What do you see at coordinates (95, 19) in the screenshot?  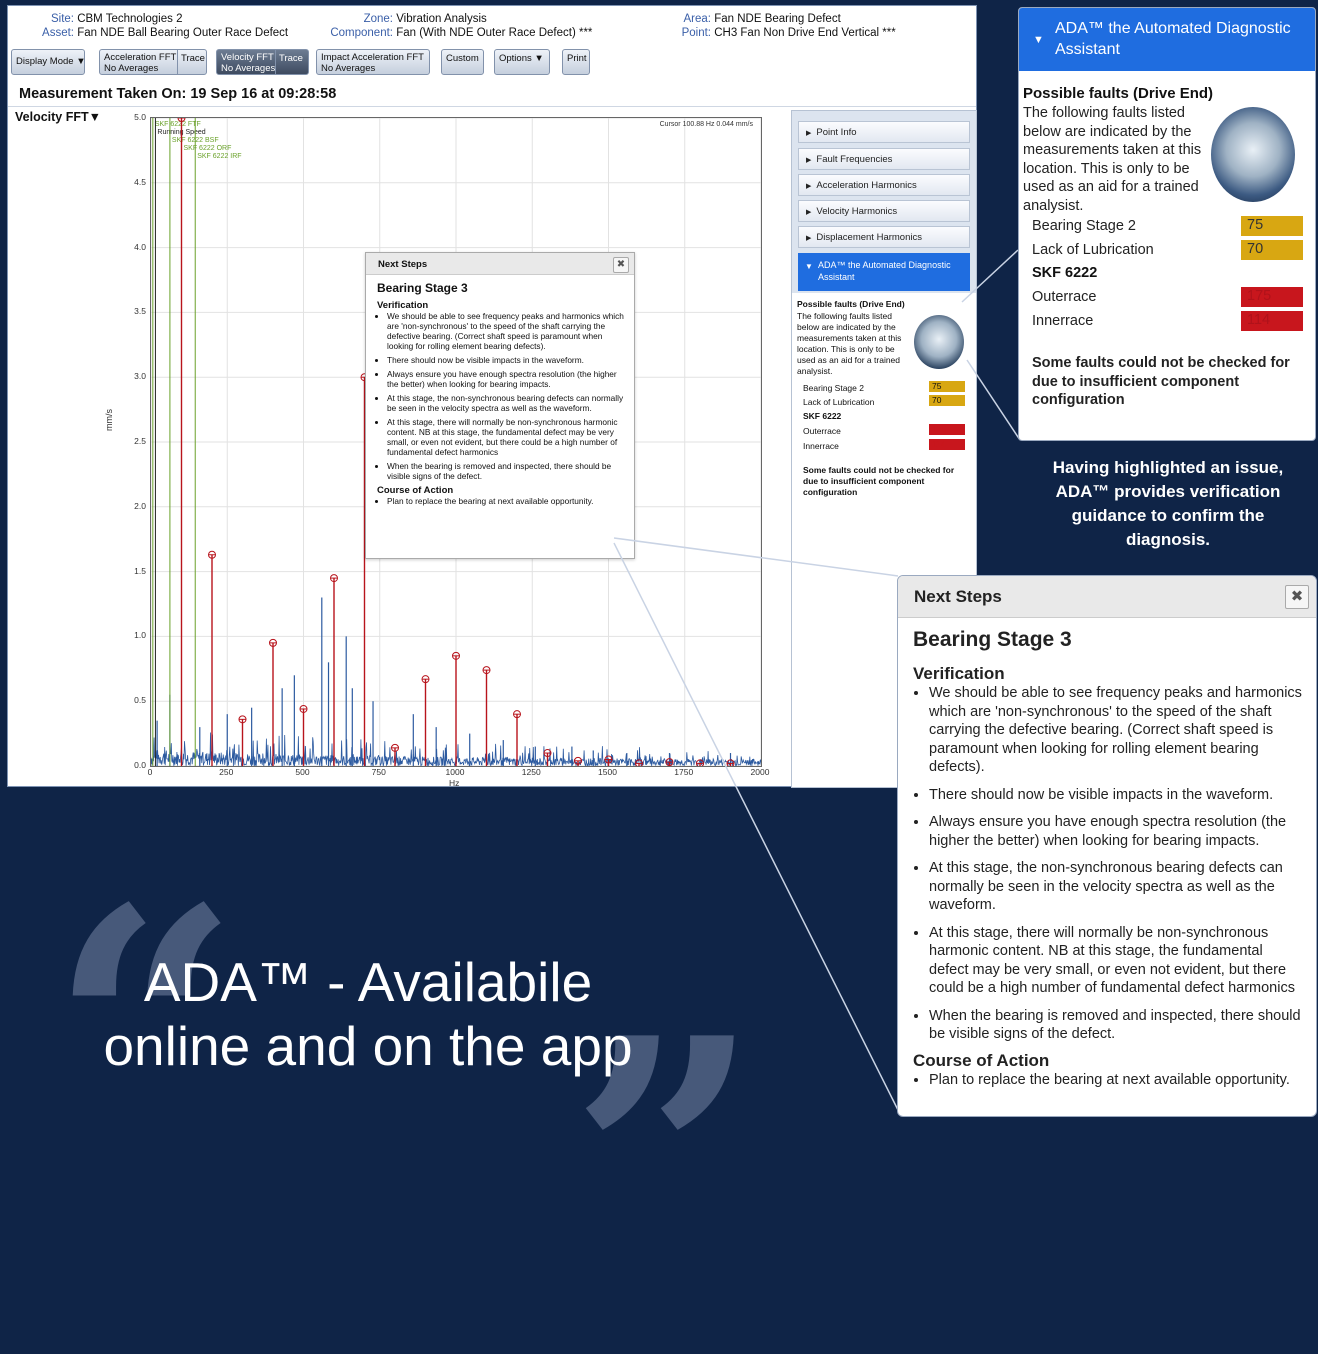 I see `site-row: Site: CBM Technologies 2` at bounding box center [95, 19].